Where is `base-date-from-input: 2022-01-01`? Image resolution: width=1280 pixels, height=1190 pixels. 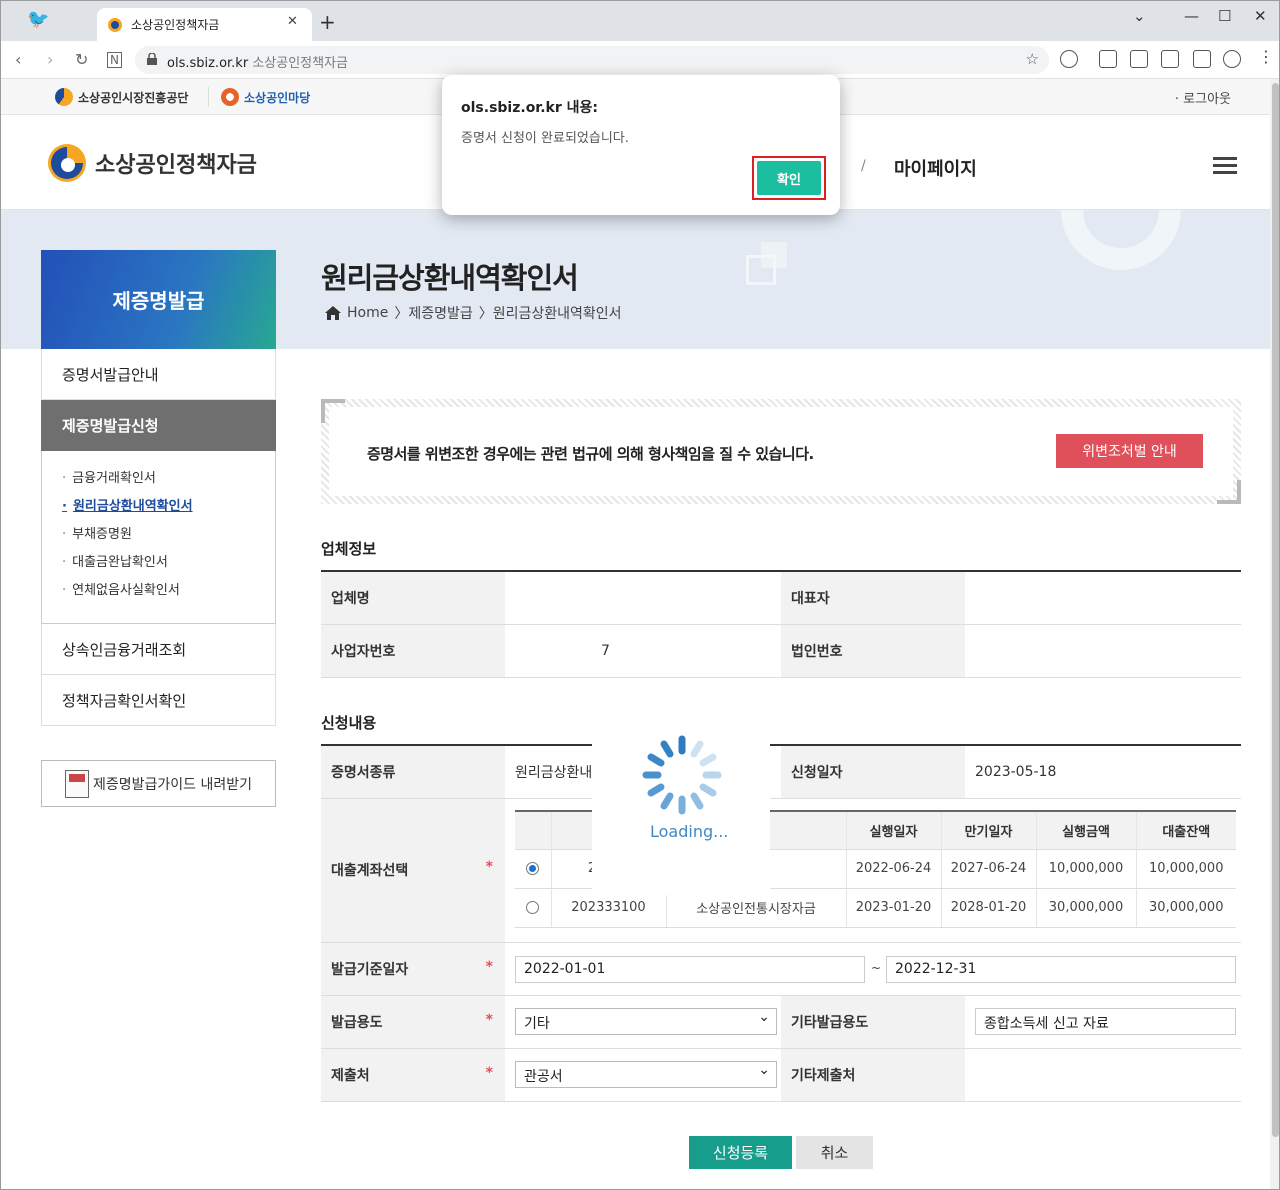
base-date-from-input: 2022-01-01 is located at coordinates (690, 969).